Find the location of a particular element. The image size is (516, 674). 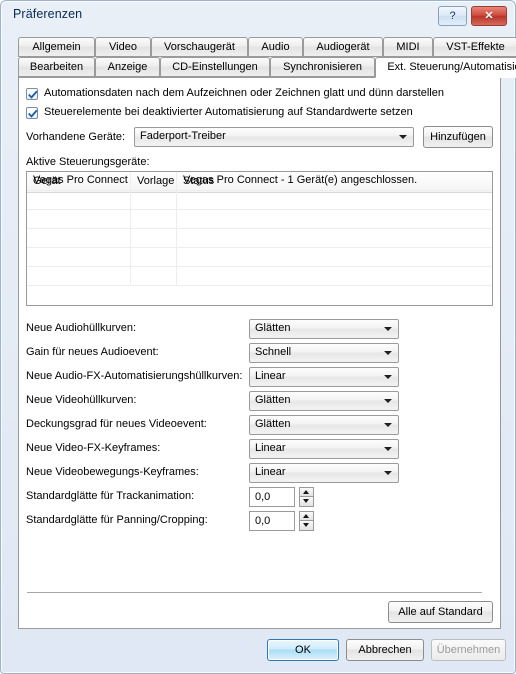

setting-combo-2: Linear is located at coordinates (324, 377).